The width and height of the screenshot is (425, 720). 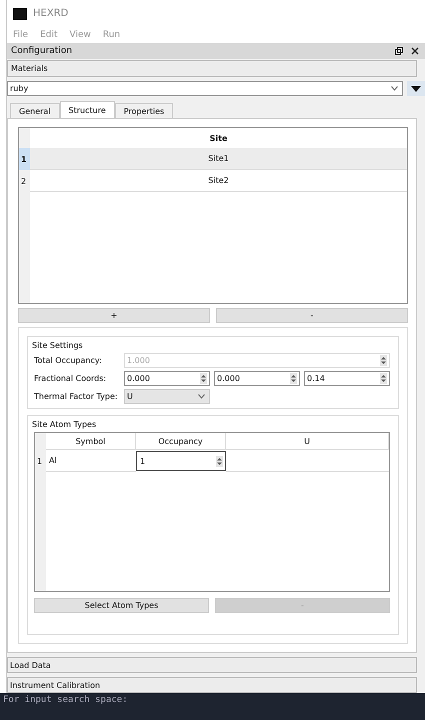 What do you see at coordinates (218, 159) in the screenshot?
I see `table-cell: Site1` at bounding box center [218, 159].